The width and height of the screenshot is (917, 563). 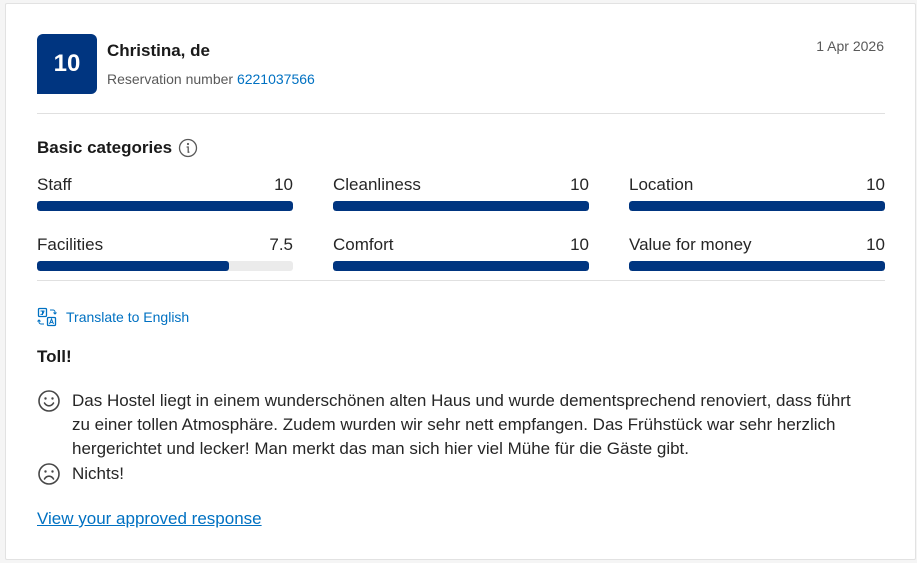 What do you see at coordinates (461, 253) in the screenshot?
I see `category-comfort: Comfort 10` at bounding box center [461, 253].